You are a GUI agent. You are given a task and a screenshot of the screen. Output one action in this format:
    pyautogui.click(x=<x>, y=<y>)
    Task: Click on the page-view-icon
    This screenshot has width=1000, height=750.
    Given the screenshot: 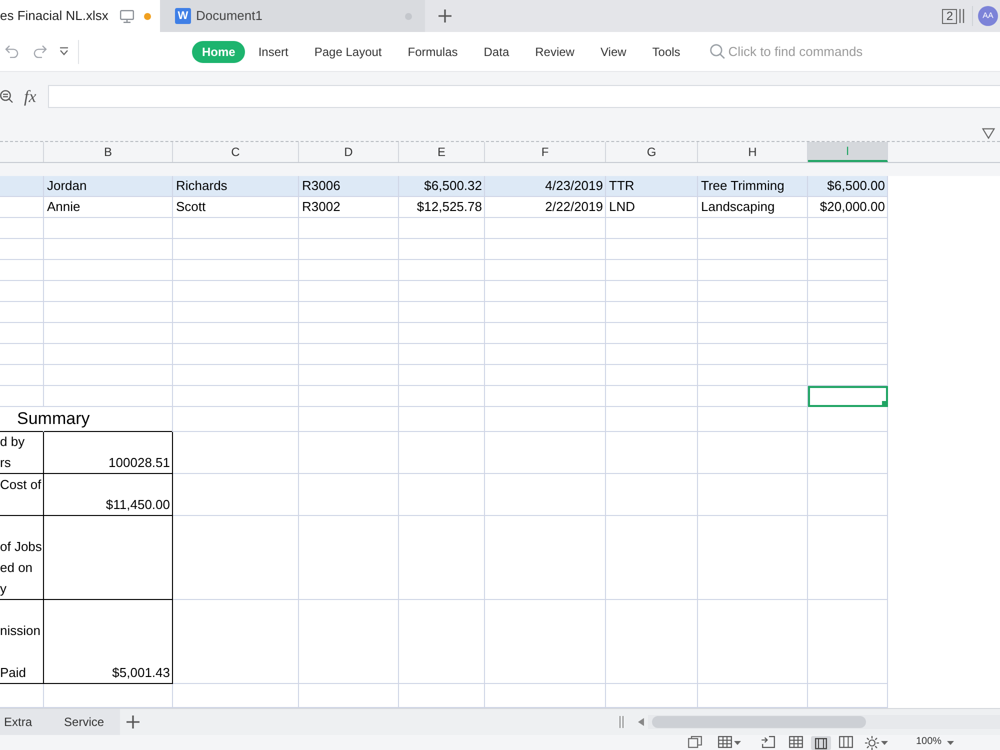 What is the action you would take?
    pyautogui.click(x=821, y=743)
    